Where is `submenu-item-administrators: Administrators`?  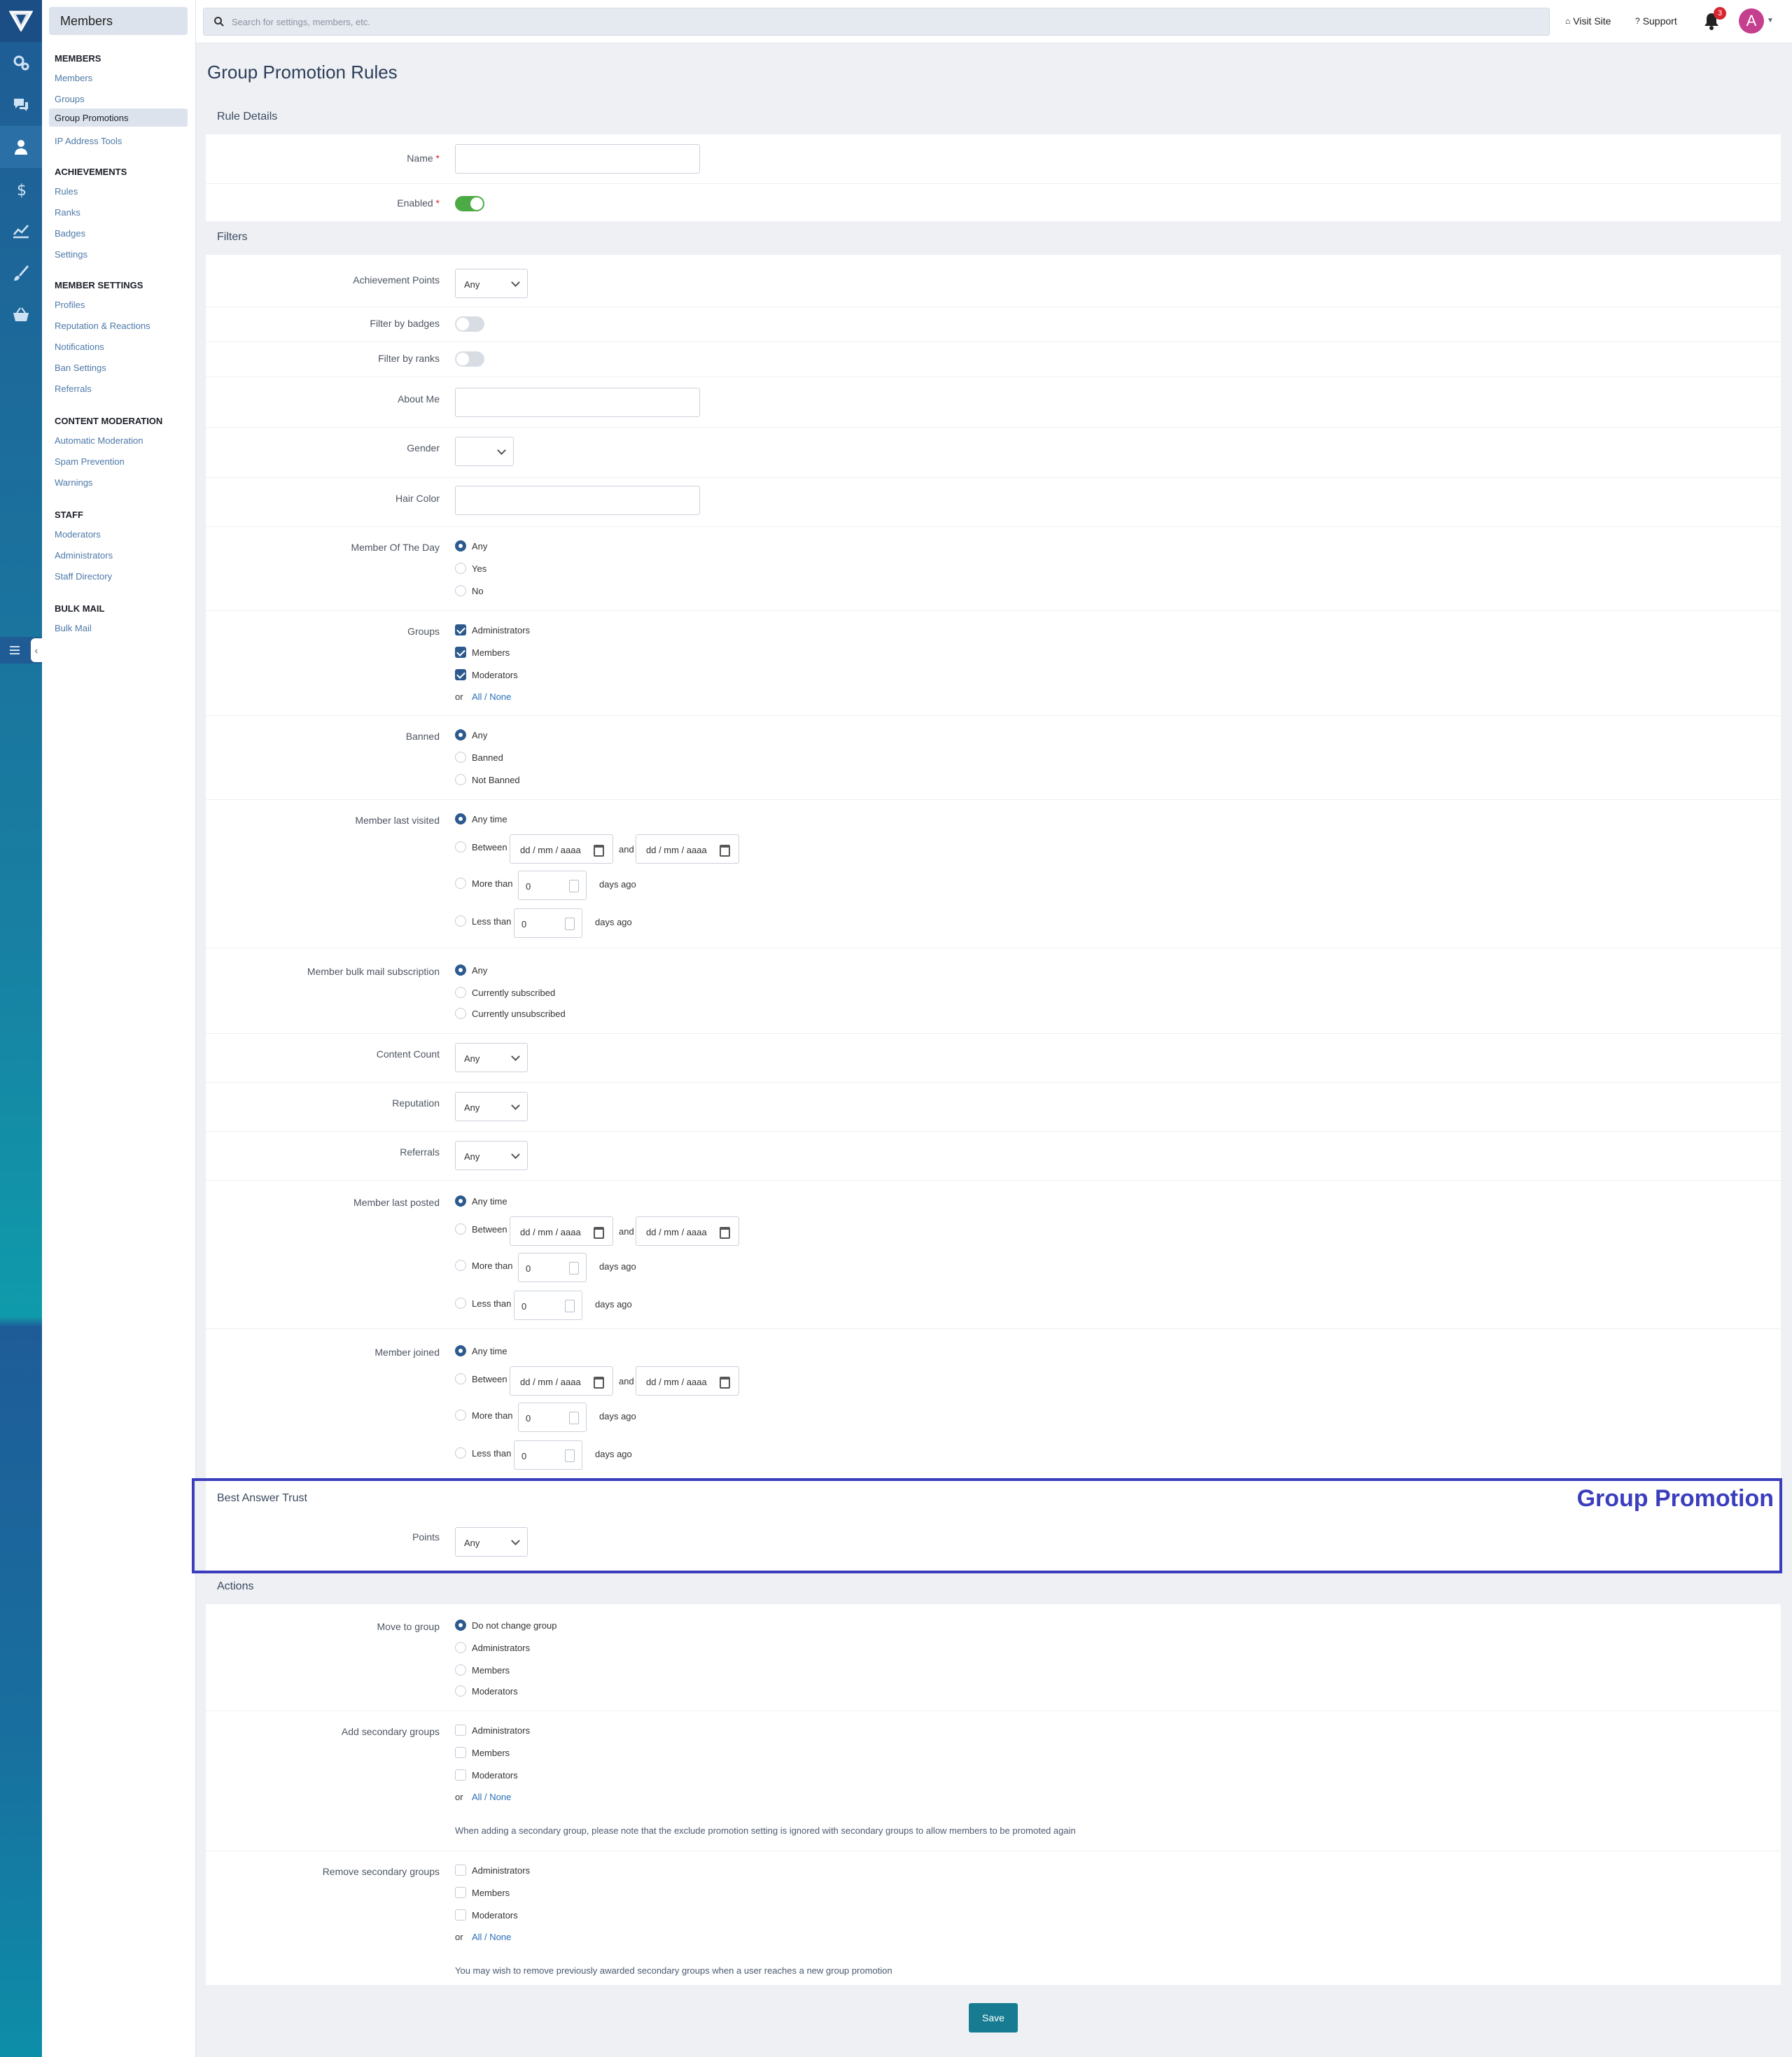
submenu-item-administrators: Administrators is located at coordinates (84, 555).